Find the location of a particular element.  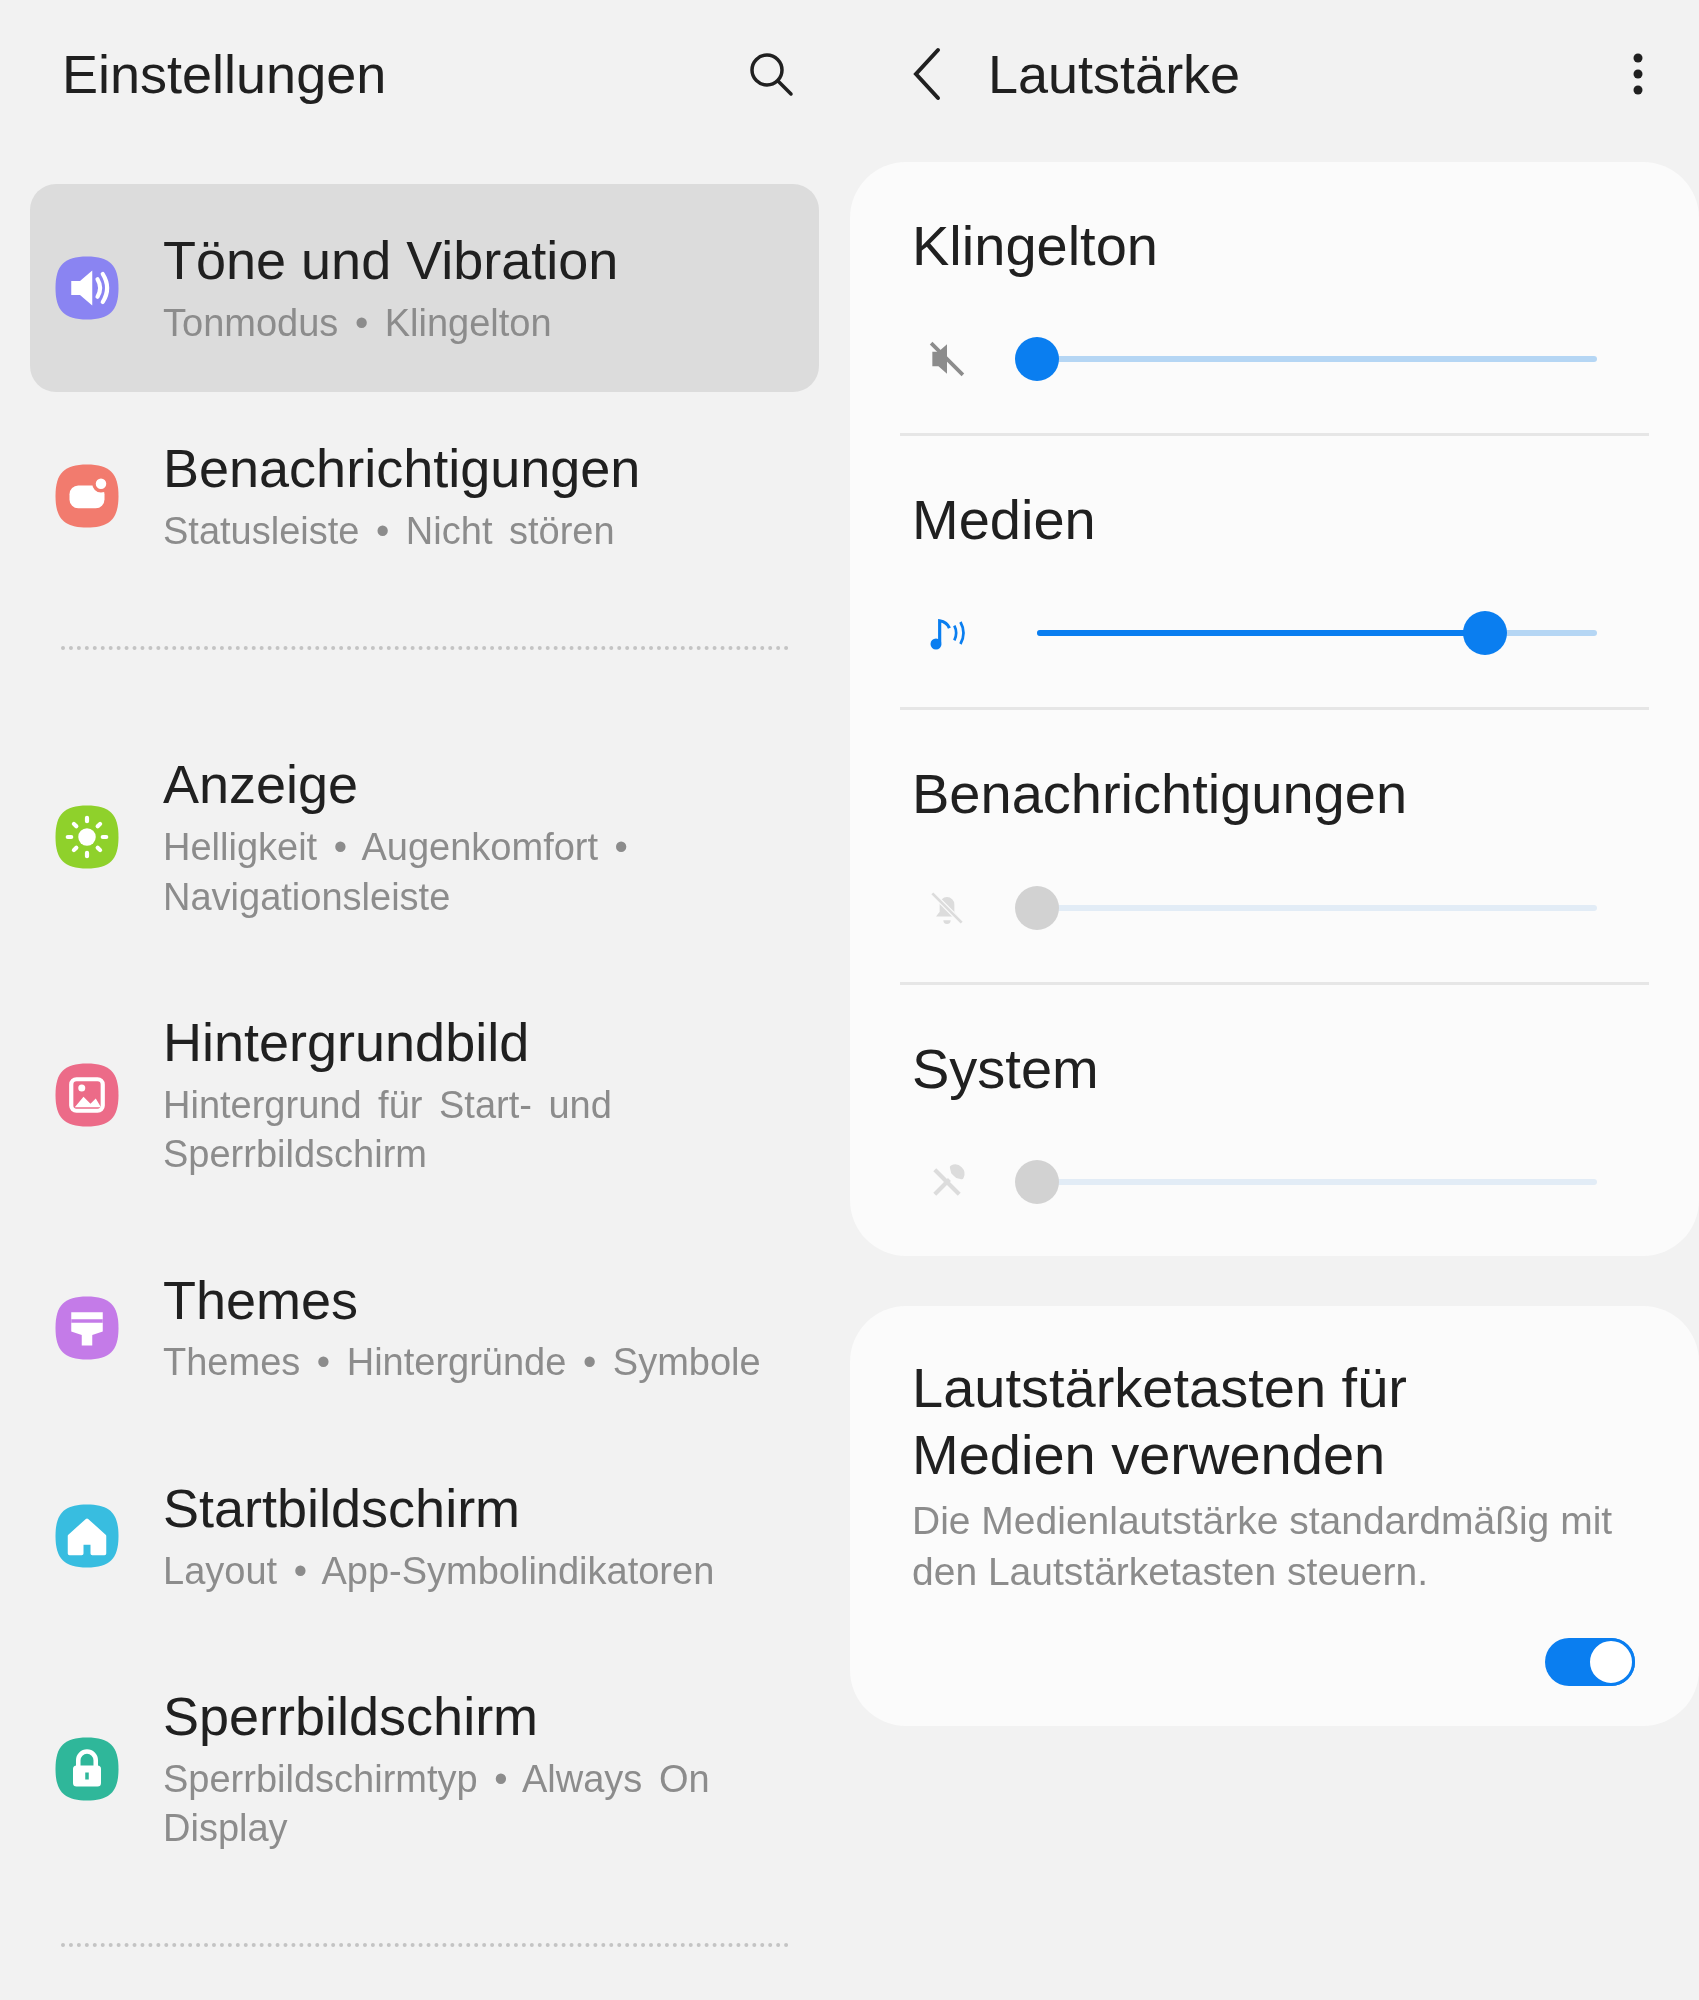

search-icon is located at coordinates (771, 74).